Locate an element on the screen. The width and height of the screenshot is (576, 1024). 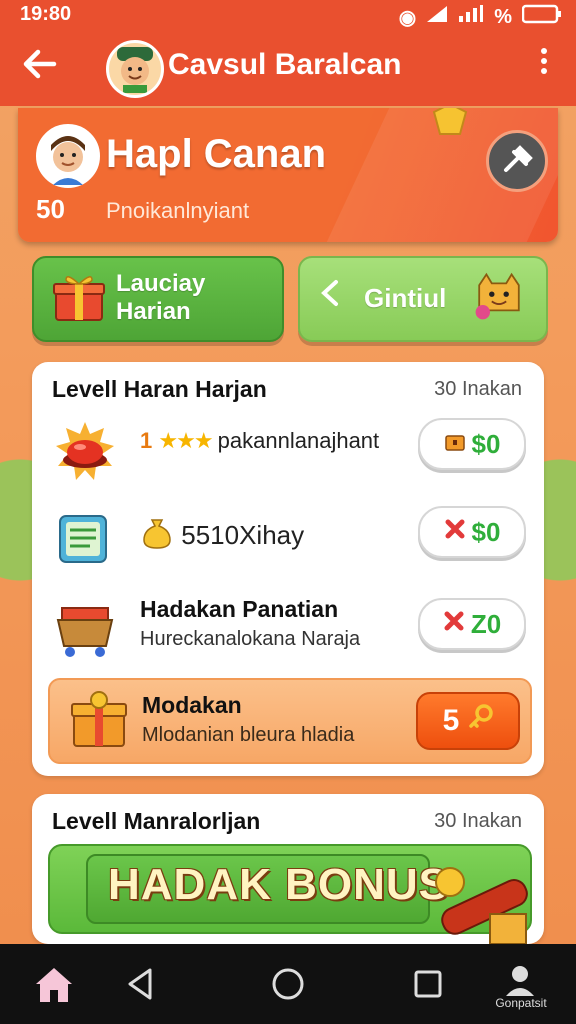
alarm-icon: ◉ is located at coordinates (407, 17).